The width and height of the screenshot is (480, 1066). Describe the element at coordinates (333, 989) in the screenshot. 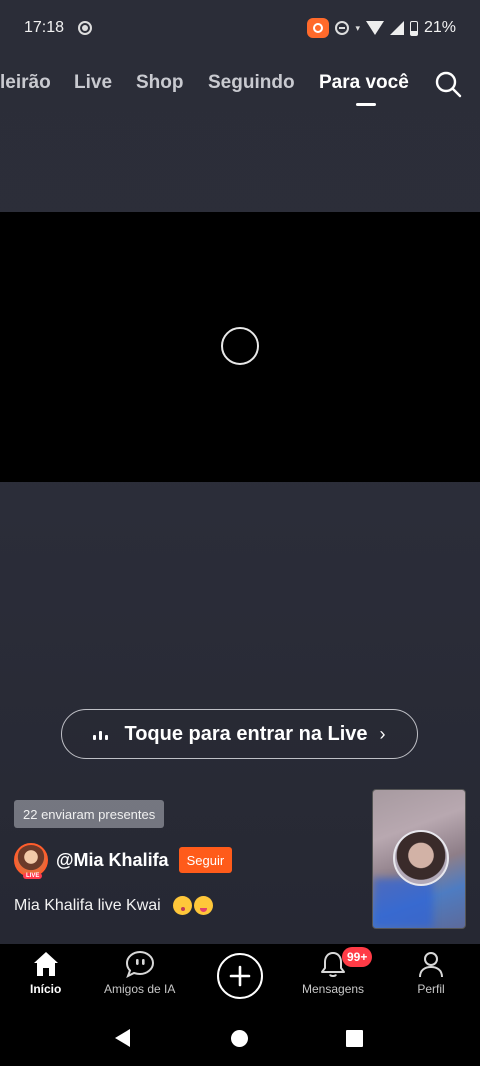

I see `nav-label: Mensagens` at that location.